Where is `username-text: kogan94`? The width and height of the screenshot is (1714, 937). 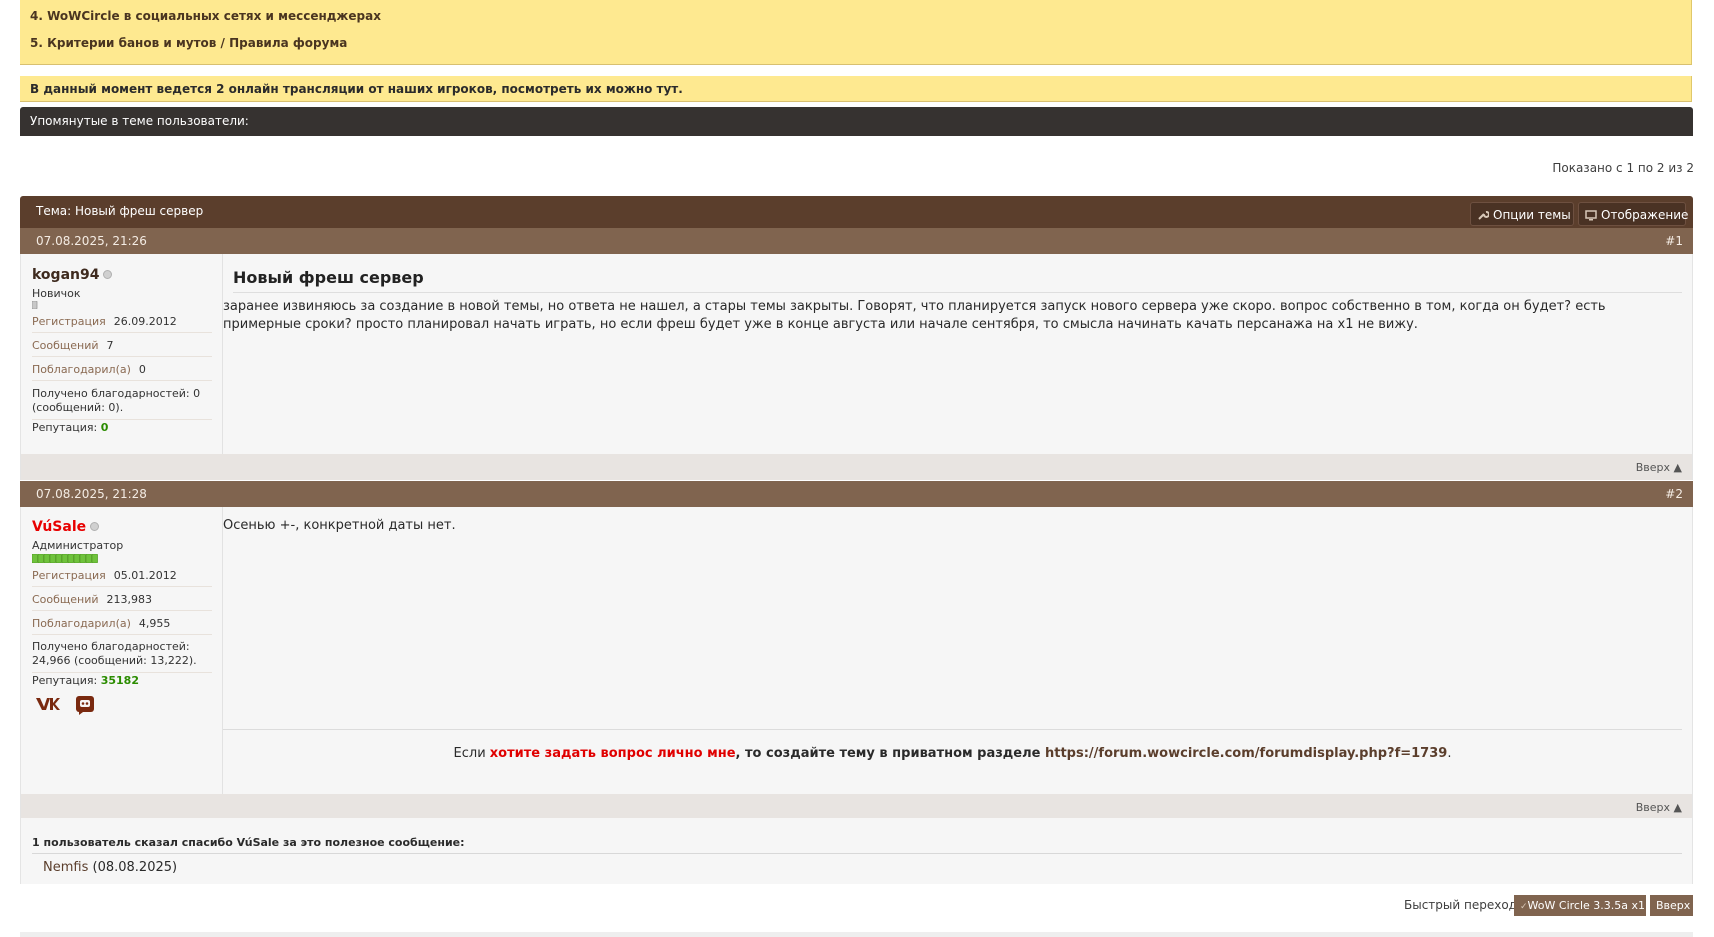 username-text: kogan94 is located at coordinates (65, 275).